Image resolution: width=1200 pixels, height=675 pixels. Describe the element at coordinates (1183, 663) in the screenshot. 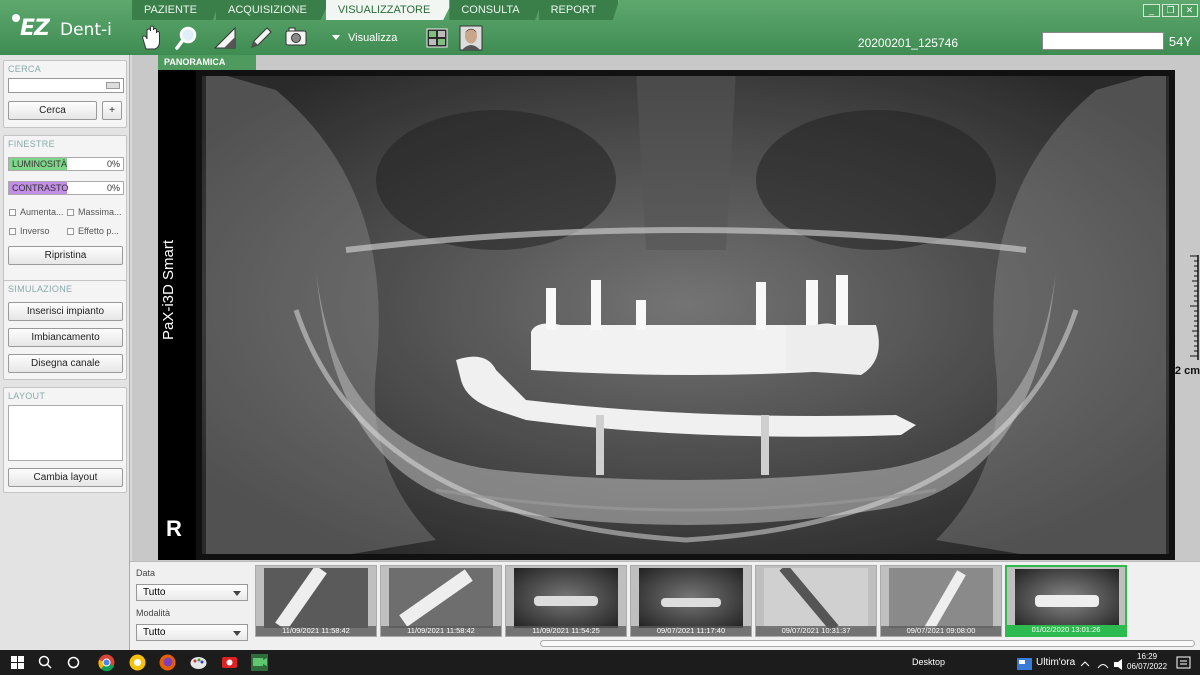

I see `notifications-icon` at that location.